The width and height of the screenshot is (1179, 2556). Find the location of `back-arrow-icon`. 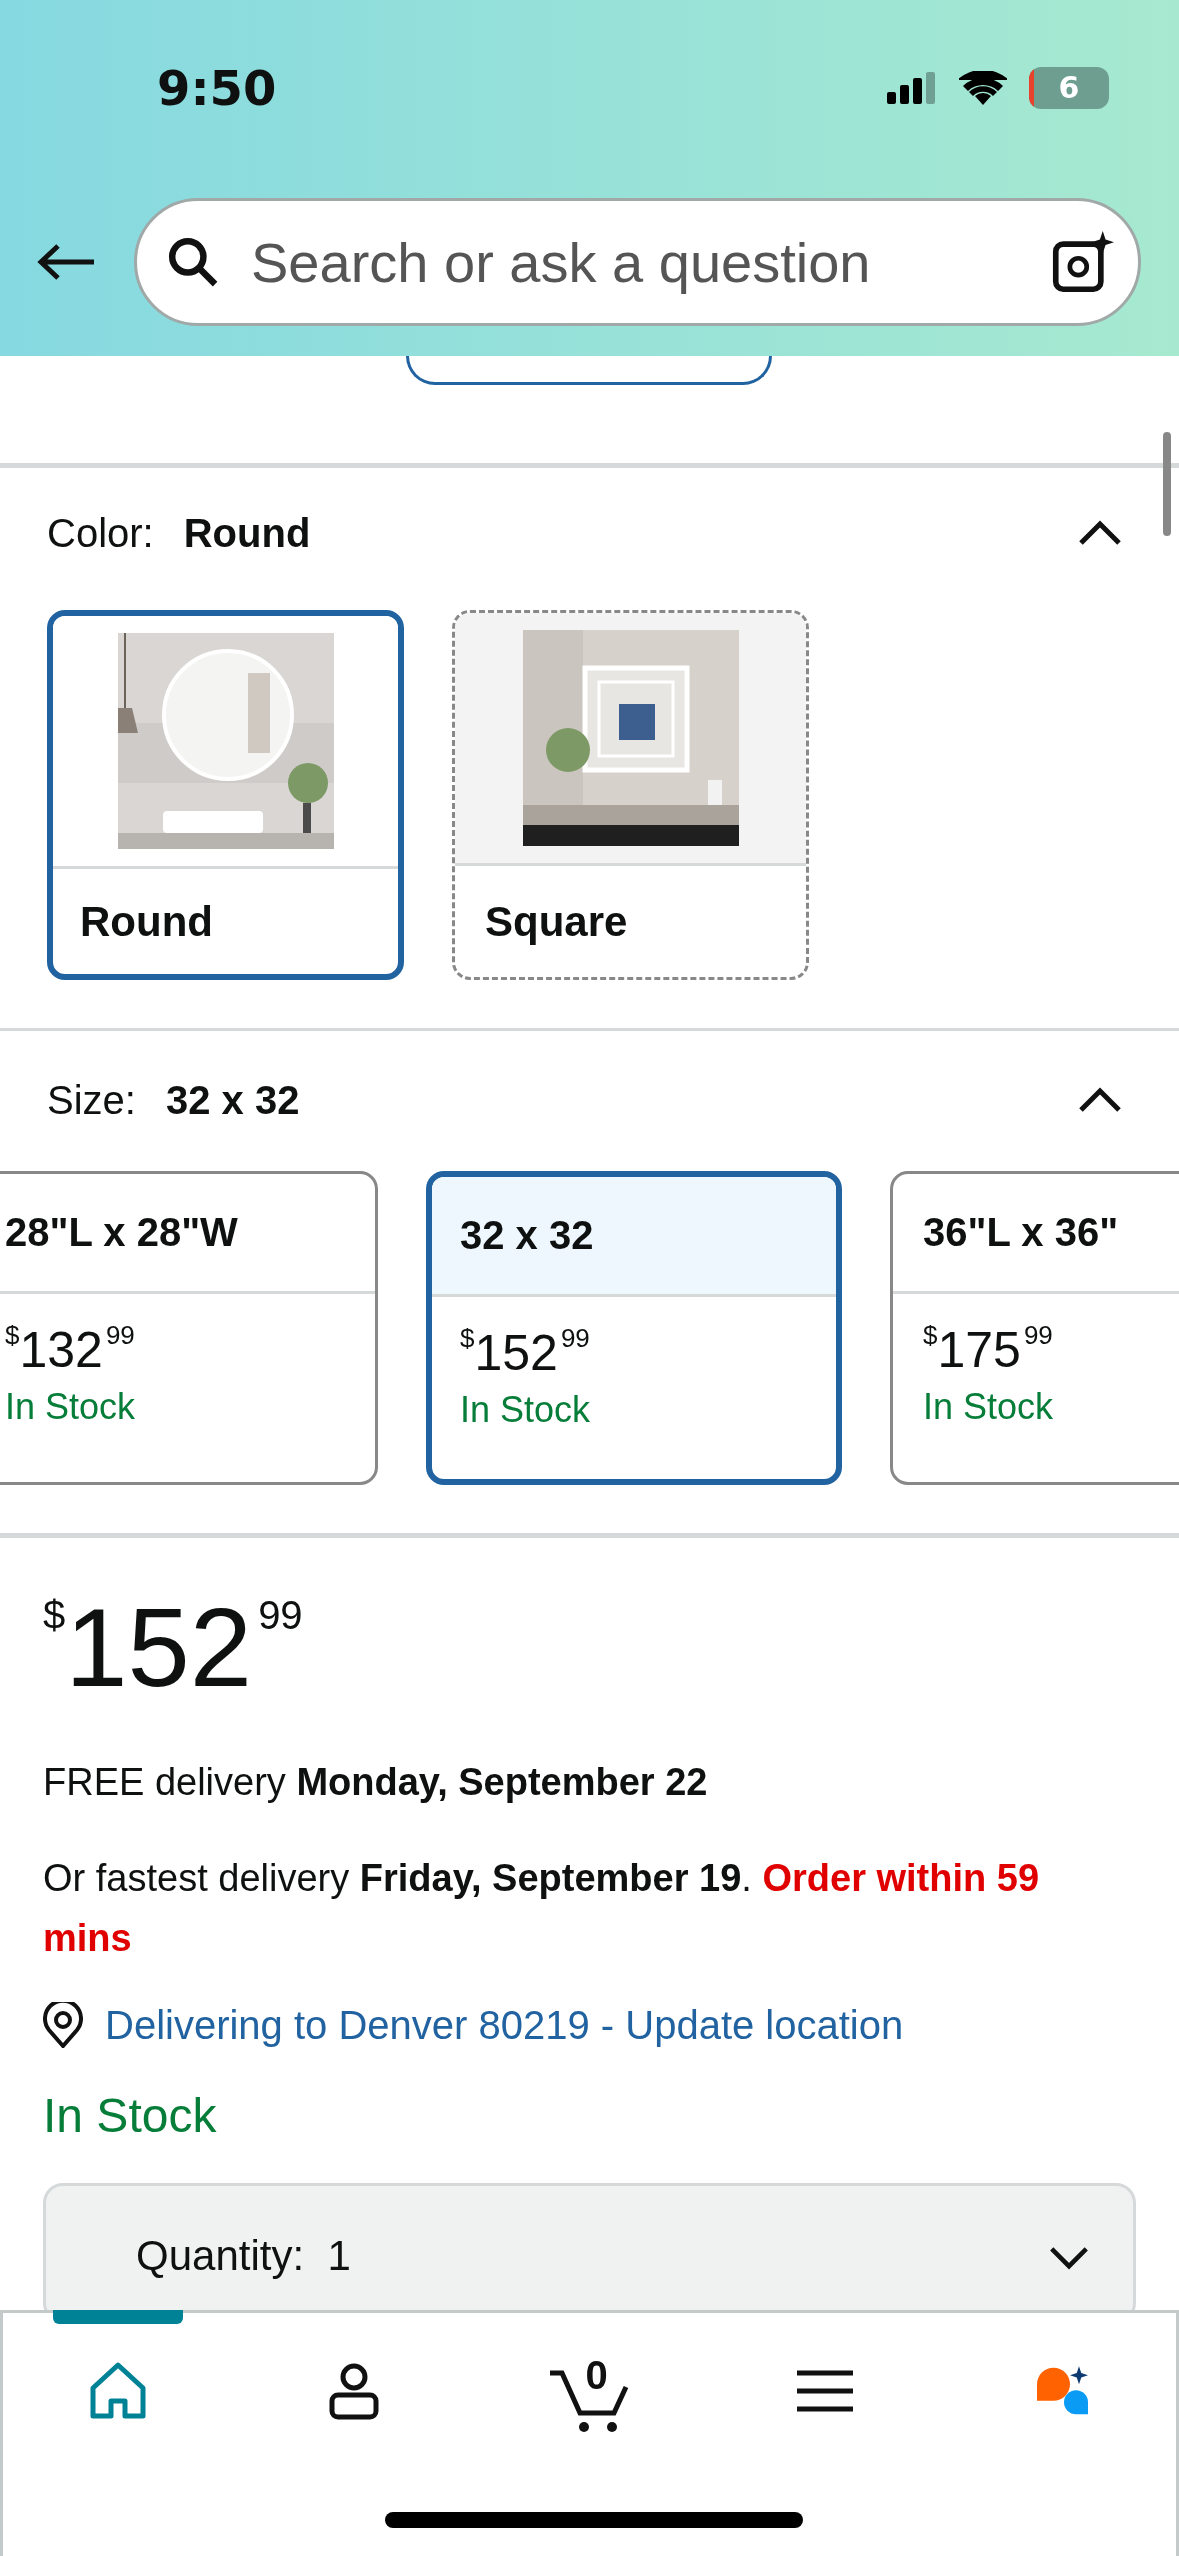

back-arrow-icon is located at coordinates (66, 262).